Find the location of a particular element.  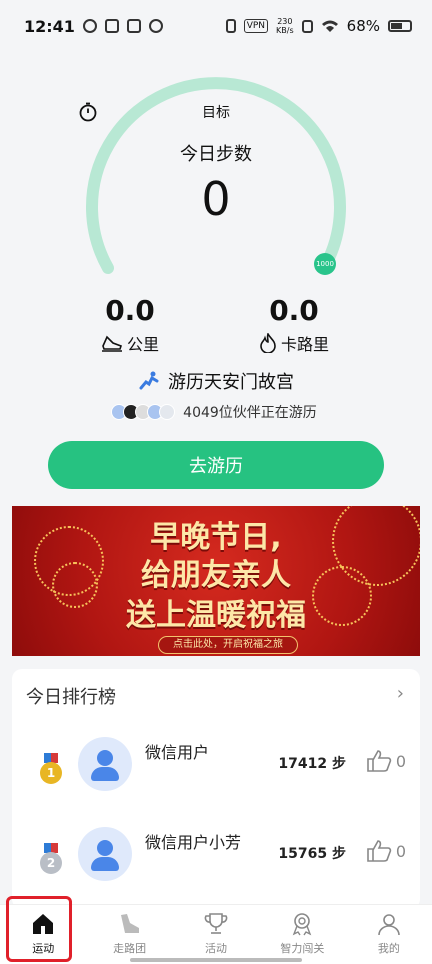

runner-icon is located at coordinates (149, 380).